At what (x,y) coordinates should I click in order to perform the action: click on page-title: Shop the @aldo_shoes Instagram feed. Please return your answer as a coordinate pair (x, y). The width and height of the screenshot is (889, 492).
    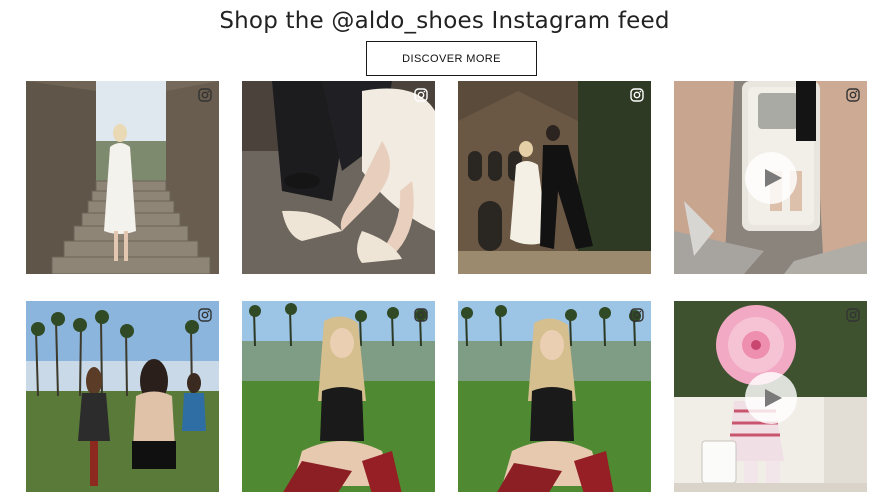
    Looking at the image, I should click on (444, 21).